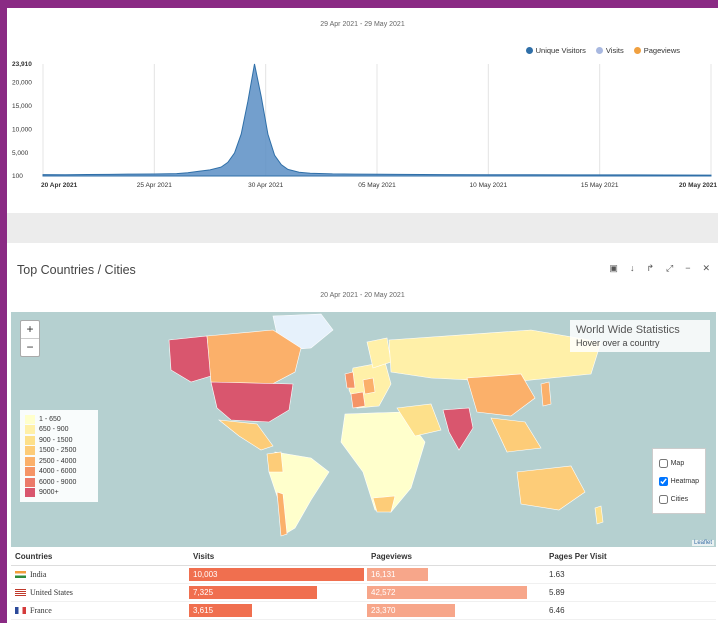 Image resolution: width=718 pixels, height=623 pixels. I want to click on country-usa, so click(252, 402).